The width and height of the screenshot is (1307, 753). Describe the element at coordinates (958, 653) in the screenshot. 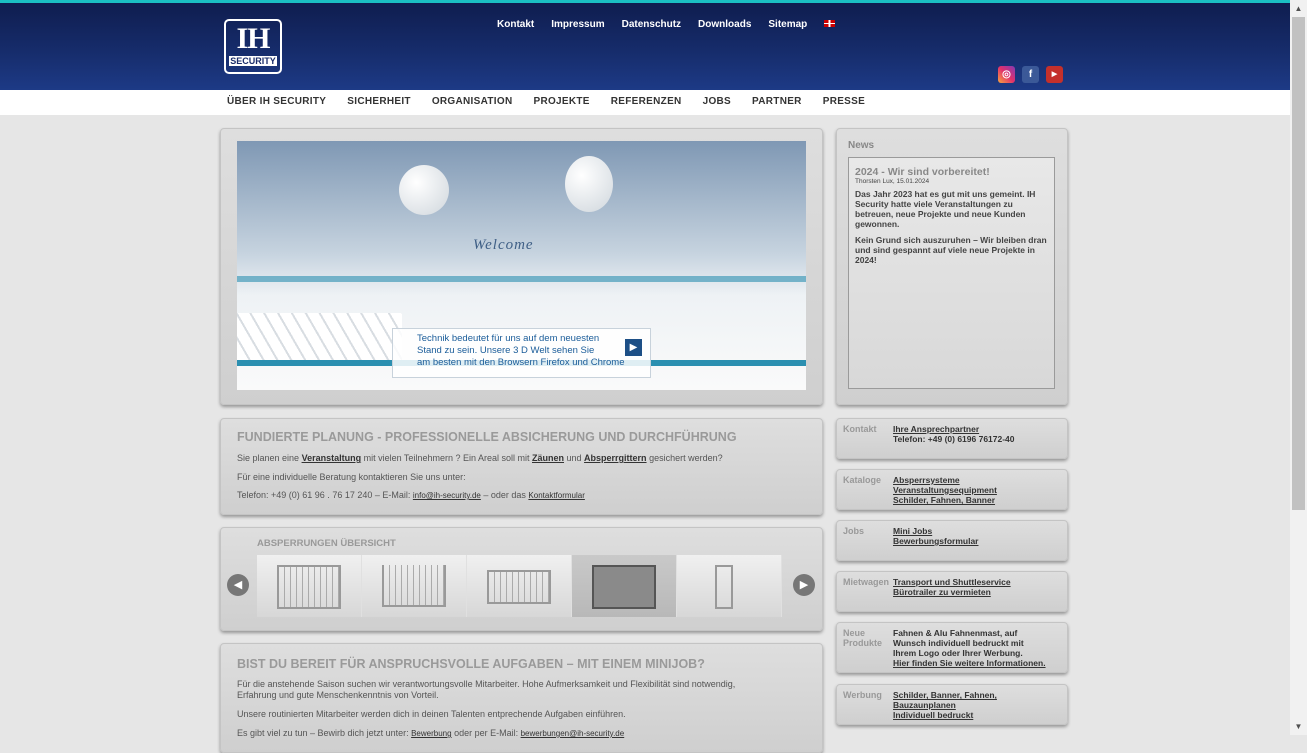

I see `produkte-text-3: Ihrem Logo oder Ihrer Werbung.` at that location.